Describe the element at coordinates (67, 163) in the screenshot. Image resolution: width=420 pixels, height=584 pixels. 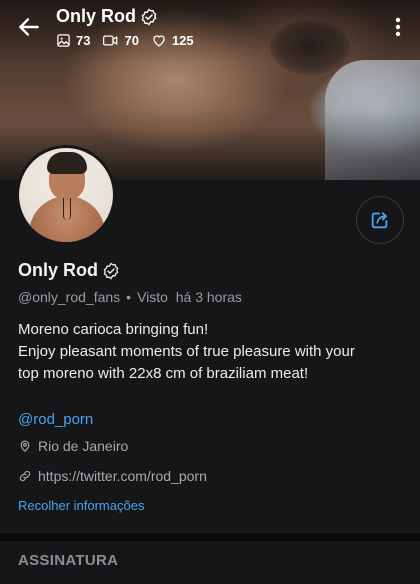
I see `avatar-hair` at that location.